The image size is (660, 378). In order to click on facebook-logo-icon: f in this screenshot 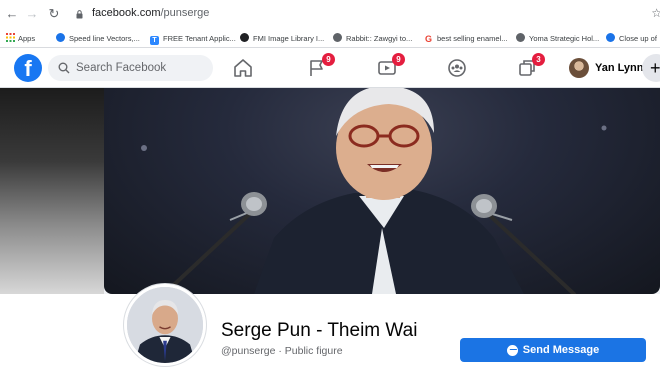, I will do `click(28, 68)`.